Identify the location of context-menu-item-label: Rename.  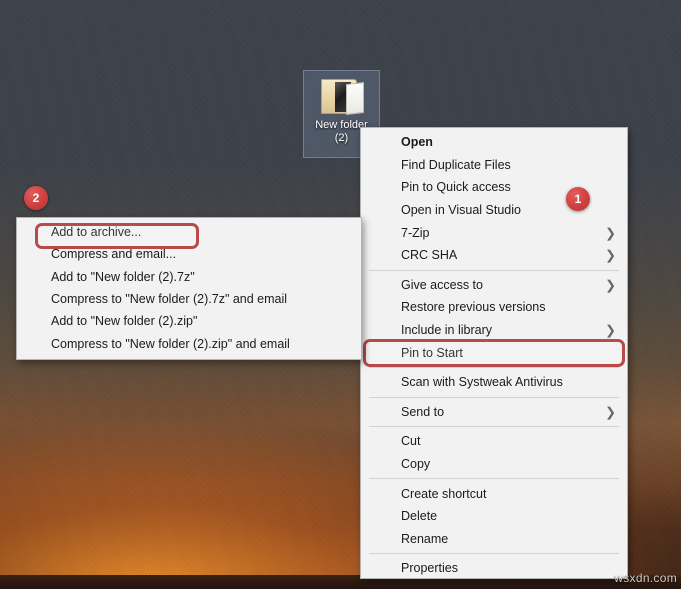
(425, 538).